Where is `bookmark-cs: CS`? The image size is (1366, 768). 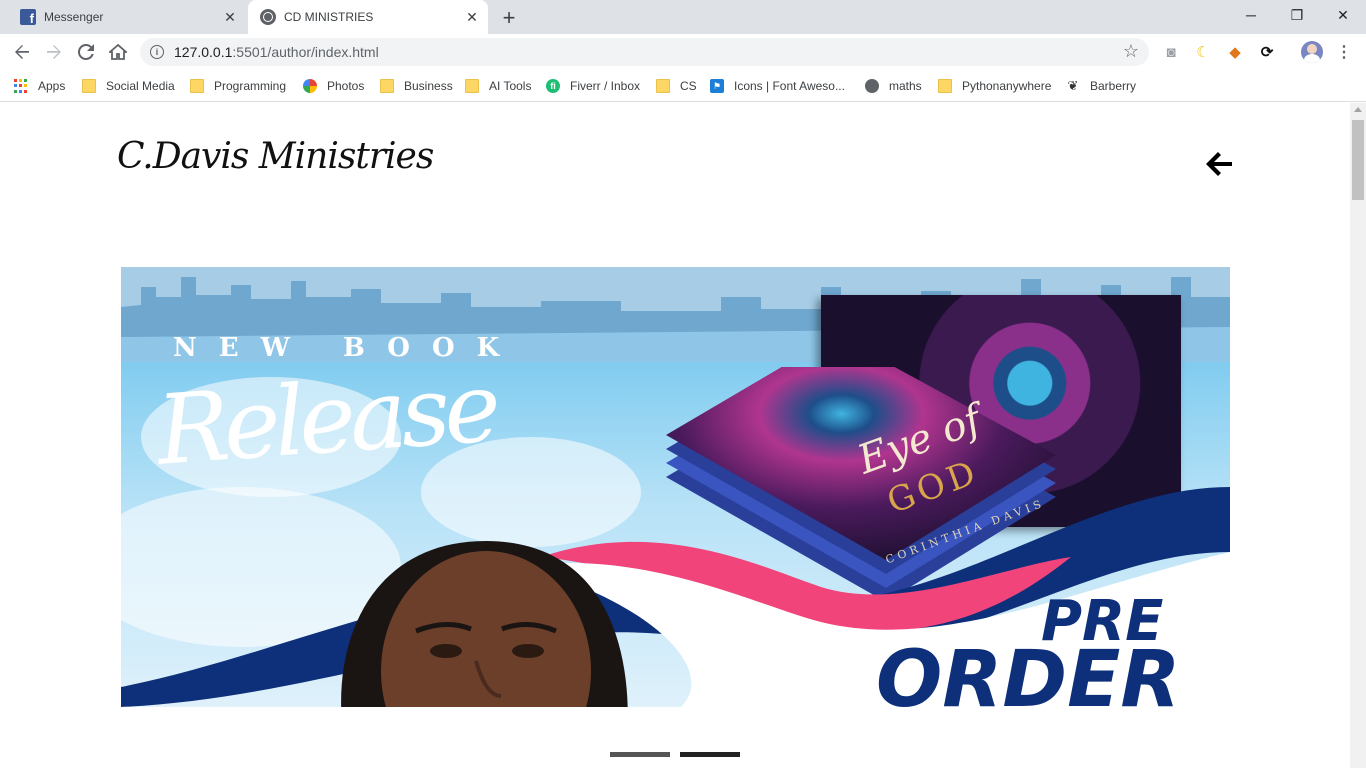
bookmark-cs: CS is located at coordinates (676, 86).